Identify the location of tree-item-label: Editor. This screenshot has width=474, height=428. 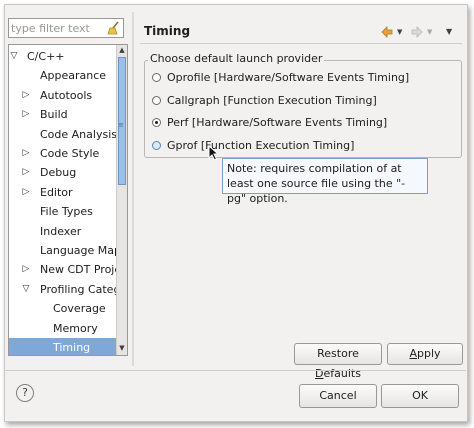
(56, 192).